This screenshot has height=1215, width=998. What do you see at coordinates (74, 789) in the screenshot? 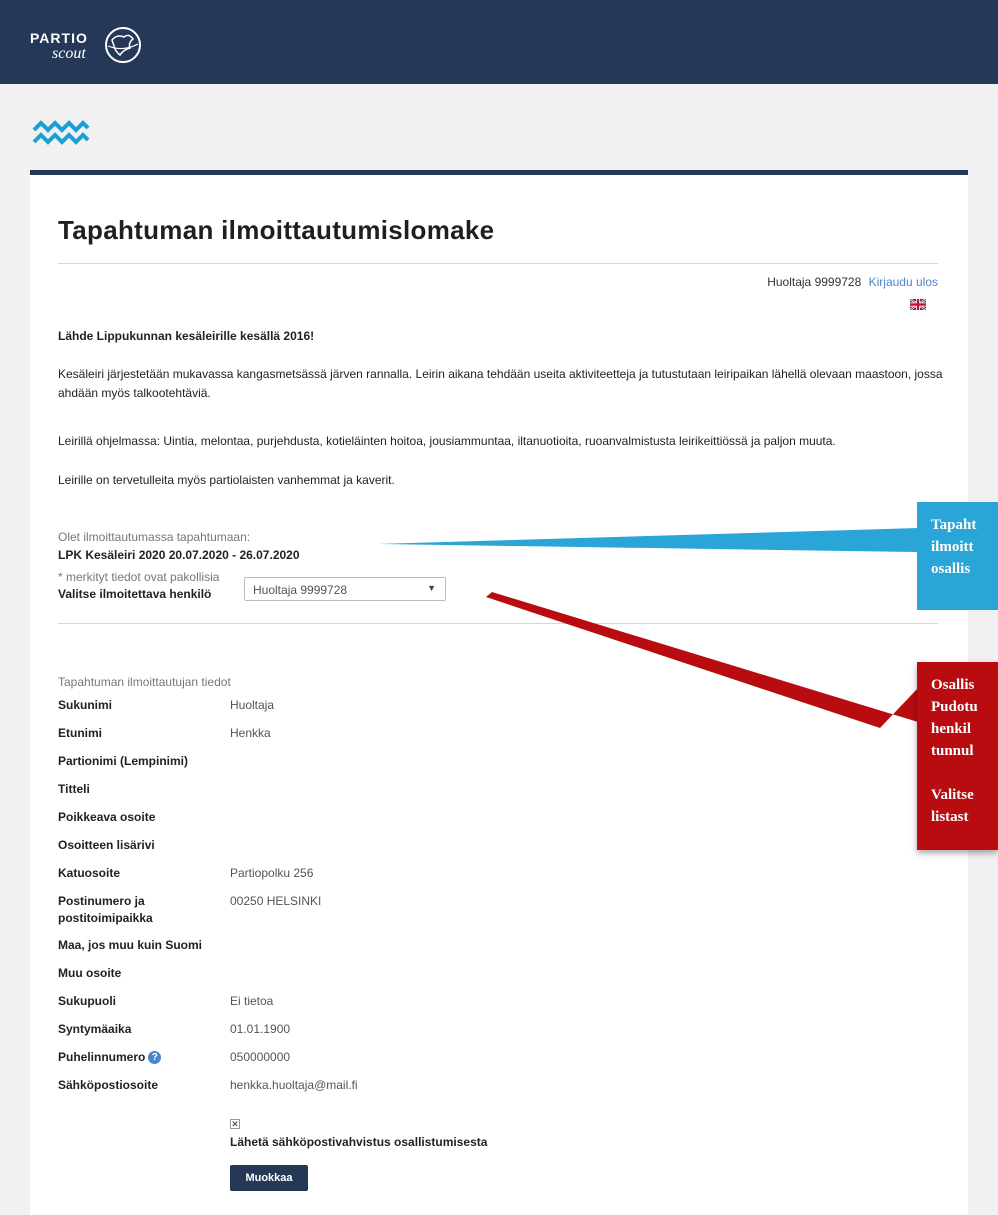
I see `field-label-titteli: Titteli` at bounding box center [74, 789].